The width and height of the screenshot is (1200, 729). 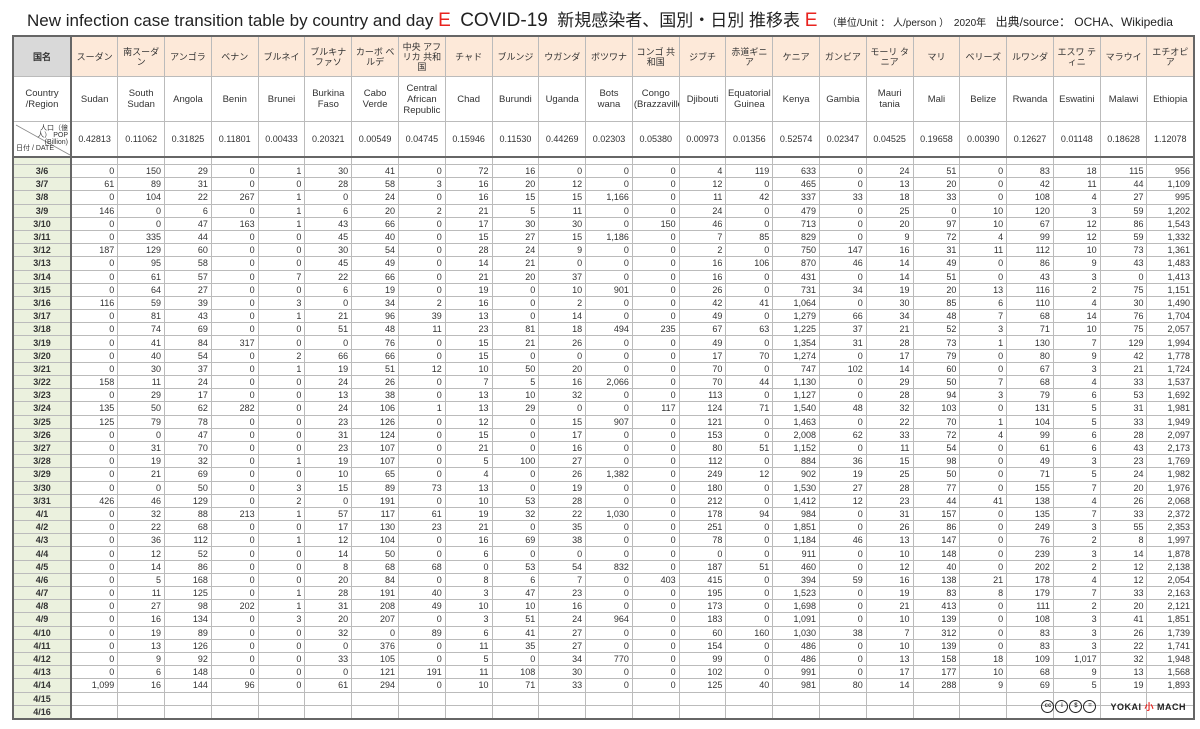 What do you see at coordinates (936, 474) in the screenshot?
I see `case-count-cell: 50` at bounding box center [936, 474].